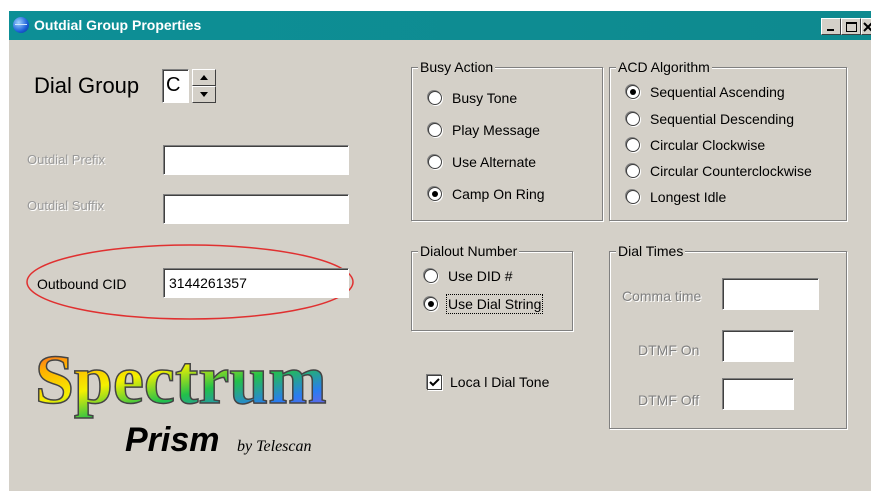  Describe the element at coordinates (717, 92) in the screenshot. I see `sequential-ascending-label: Sequential Ascending` at that location.